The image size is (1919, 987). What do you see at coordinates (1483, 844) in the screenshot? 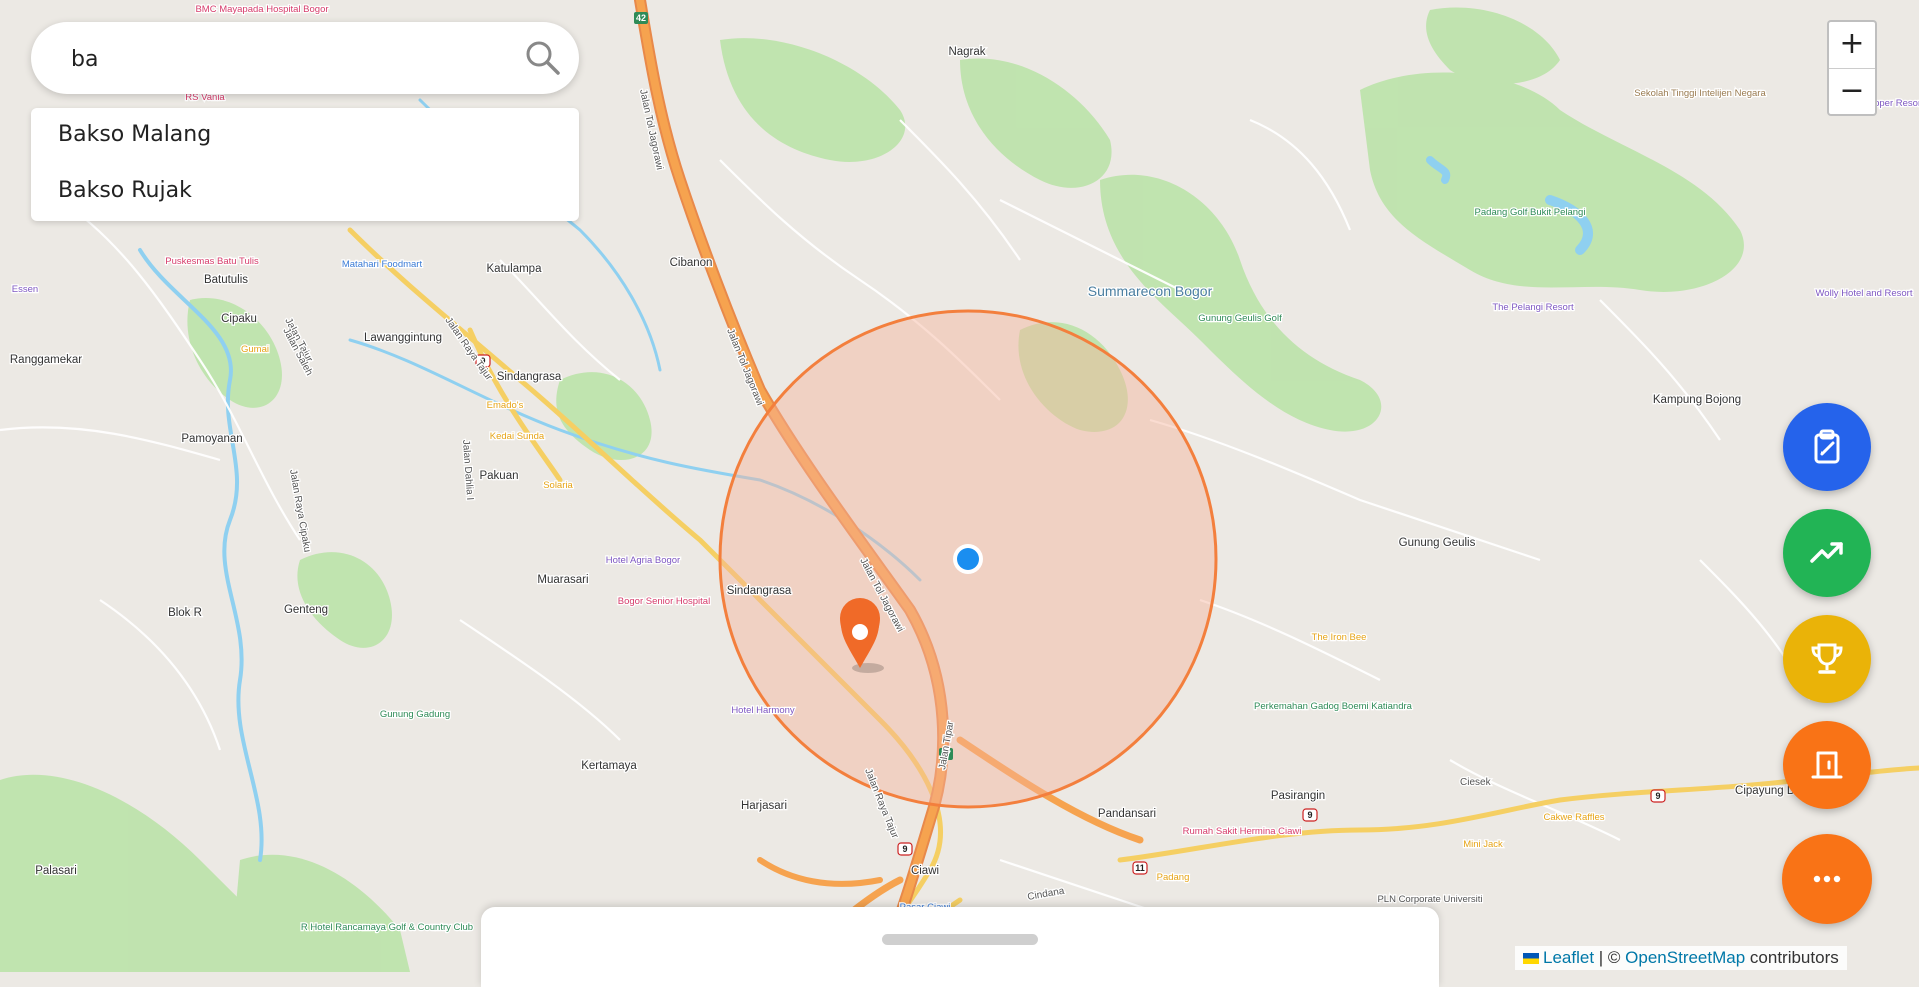
I see `poi-label: Mini Jack` at bounding box center [1483, 844].